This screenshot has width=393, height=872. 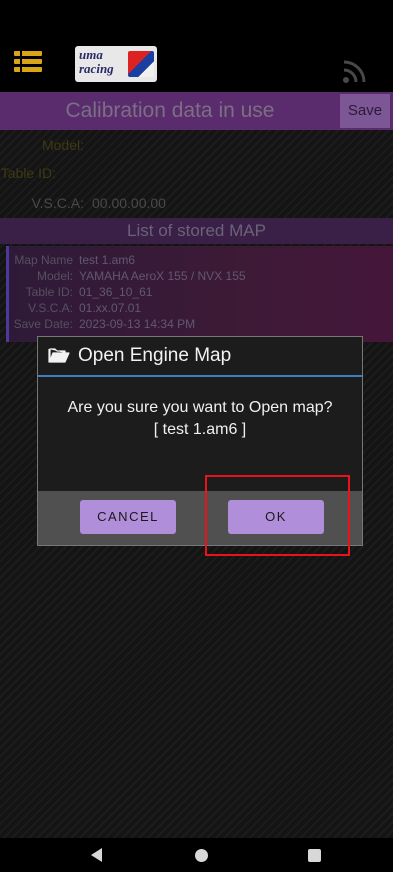 I want to click on calibration-title-bar: Calibration data in use, so click(x=196, y=111).